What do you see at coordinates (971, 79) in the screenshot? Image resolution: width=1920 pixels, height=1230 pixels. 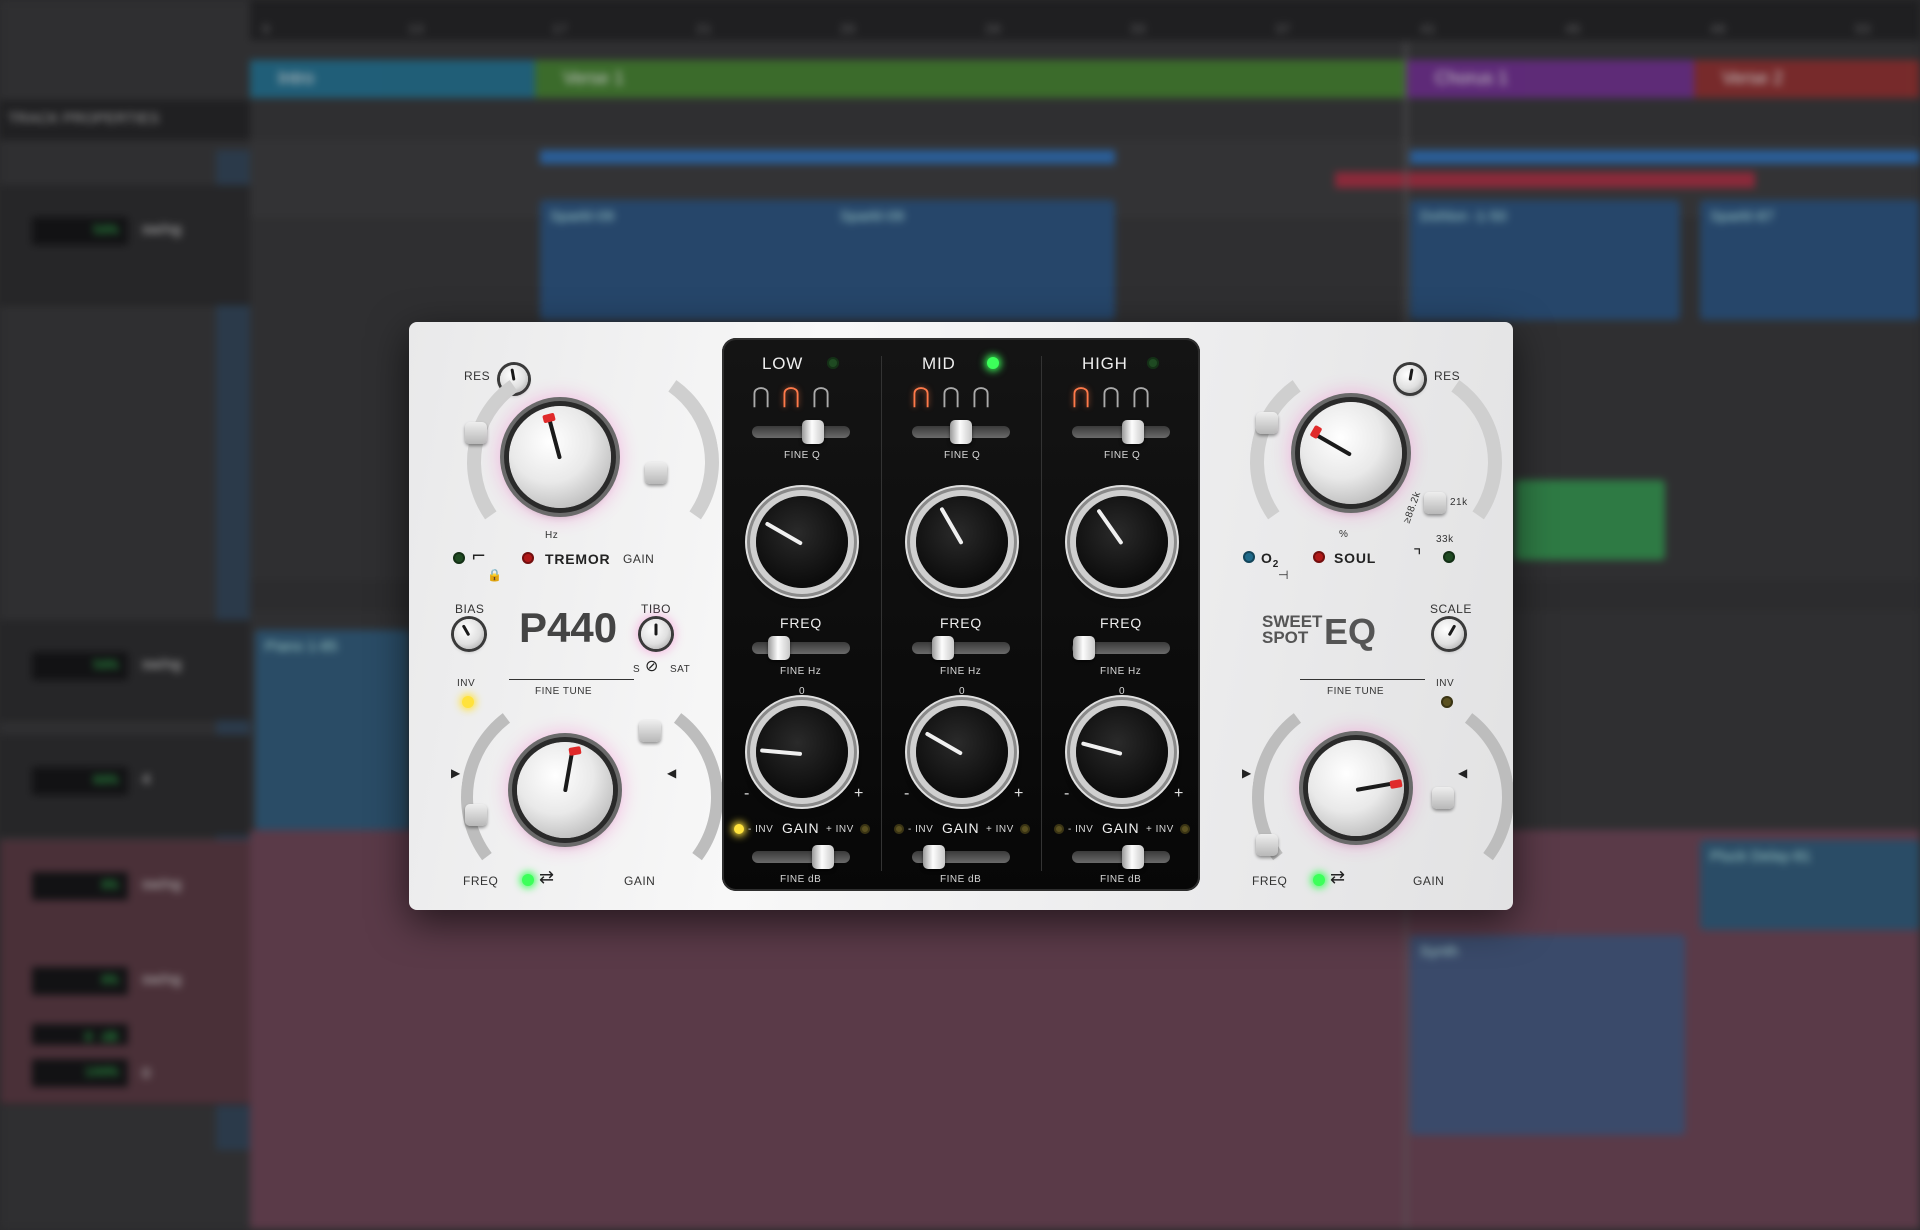 I see `marker-verse-1: Verse 1` at bounding box center [971, 79].